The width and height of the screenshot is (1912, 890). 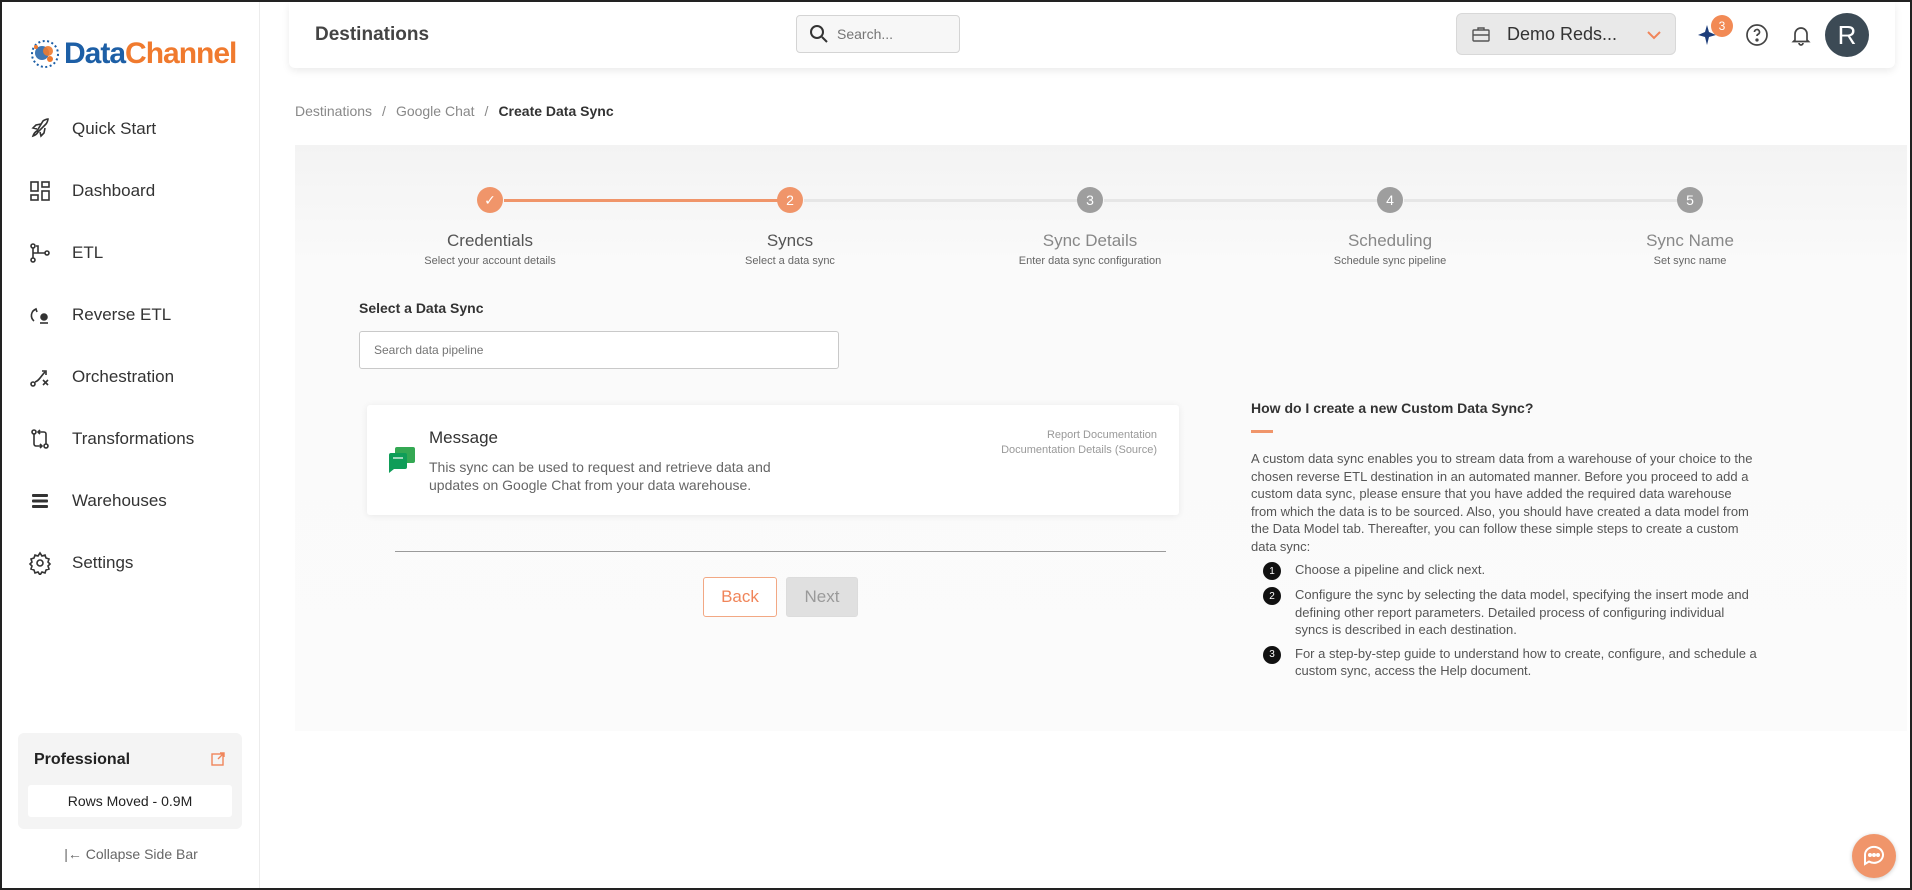 What do you see at coordinates (1272, 596) in the screenshot?
I see `step-number: 2` at bounding box center [1272, 596].